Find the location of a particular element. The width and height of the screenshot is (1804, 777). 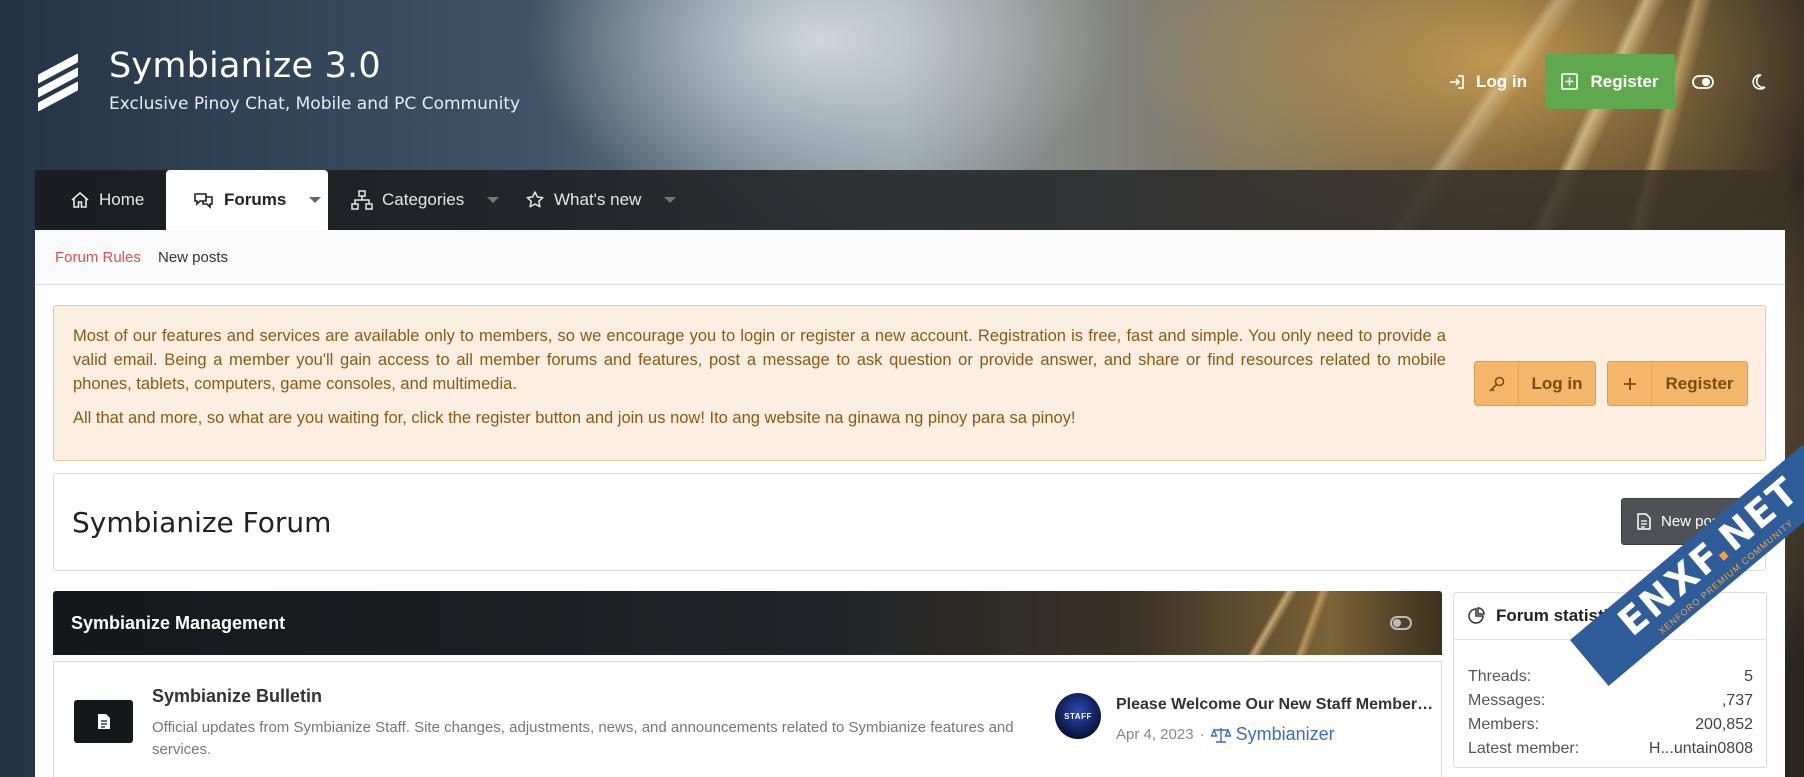

latest-member-link: H...untain0808 is located at coordinates (1701, 749).